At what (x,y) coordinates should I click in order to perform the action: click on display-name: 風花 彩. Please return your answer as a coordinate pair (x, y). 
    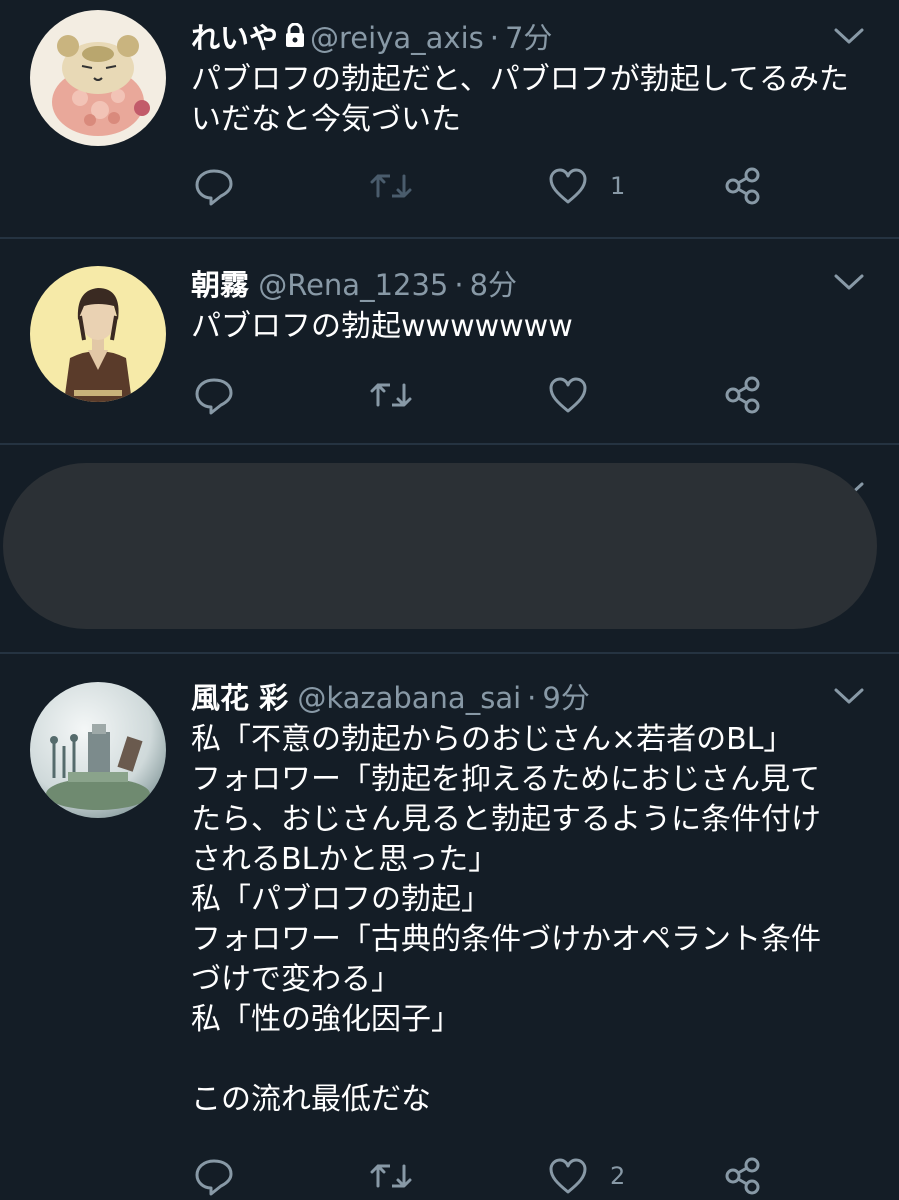
    Looking at the image, I should click on (239, 698).